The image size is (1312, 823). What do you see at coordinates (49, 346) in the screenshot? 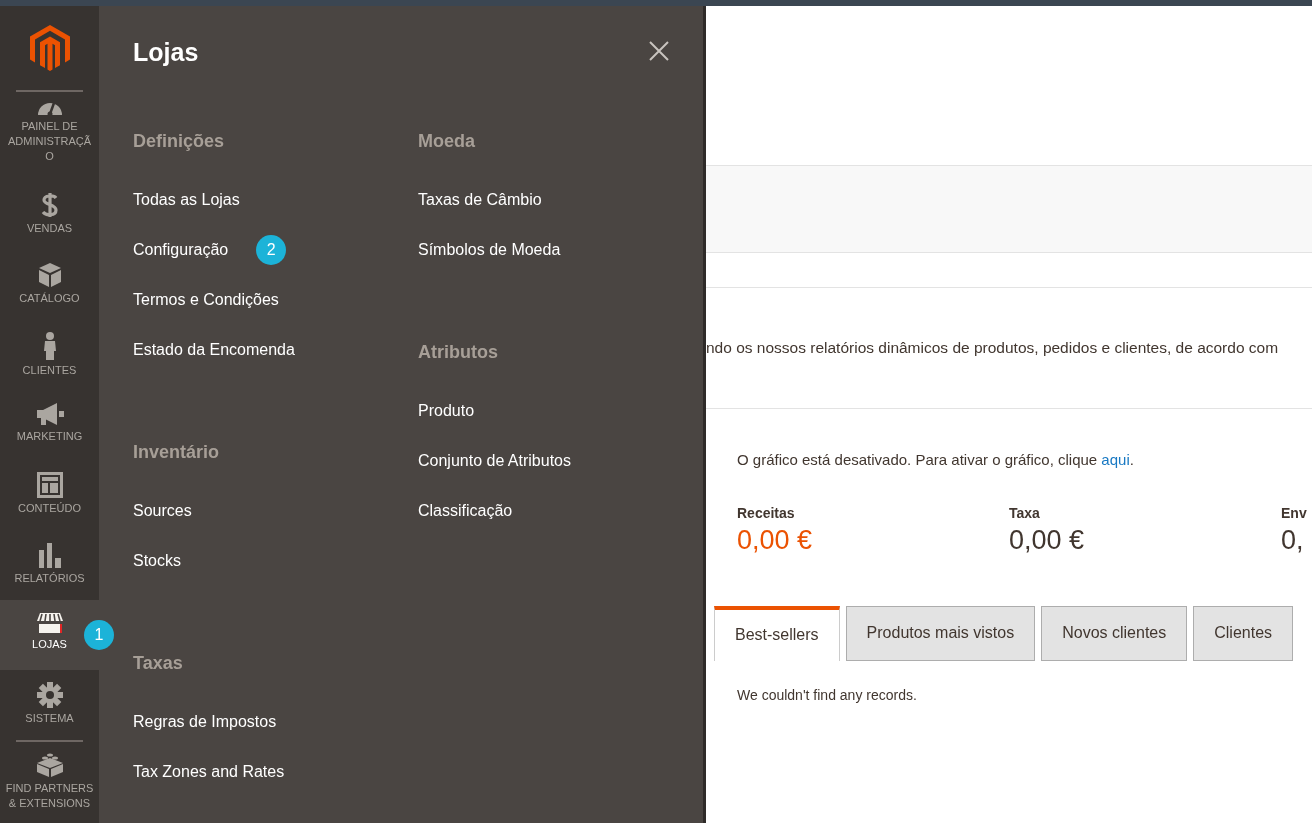
I see `person-icon` at bounding box center [49, 346].